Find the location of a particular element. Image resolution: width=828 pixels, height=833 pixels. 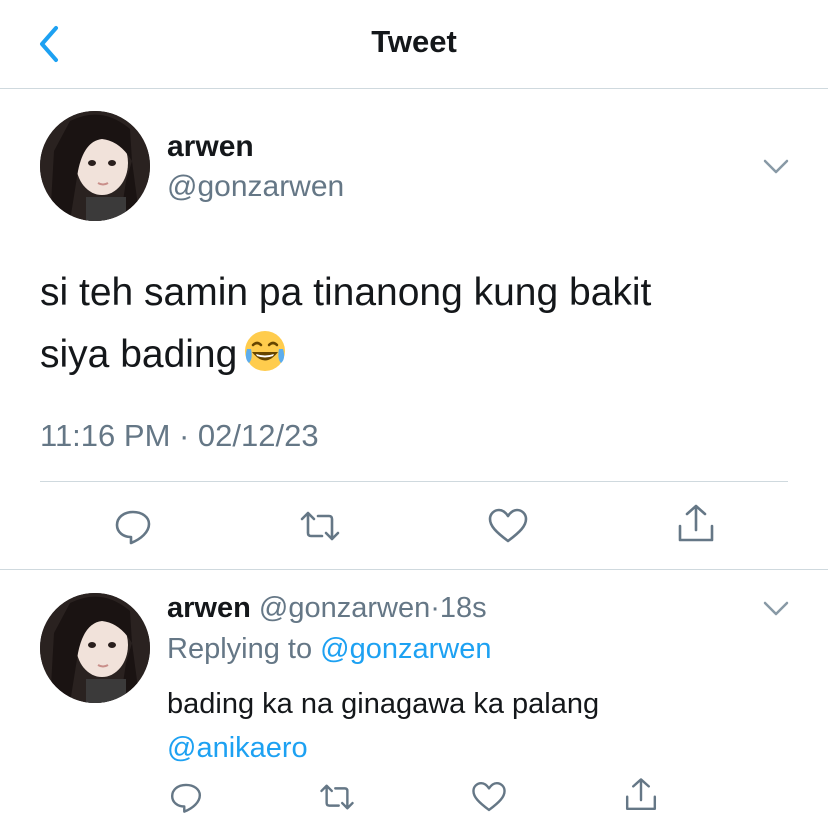

replying-to-label: Replying to is located at coordinates (240, 649).